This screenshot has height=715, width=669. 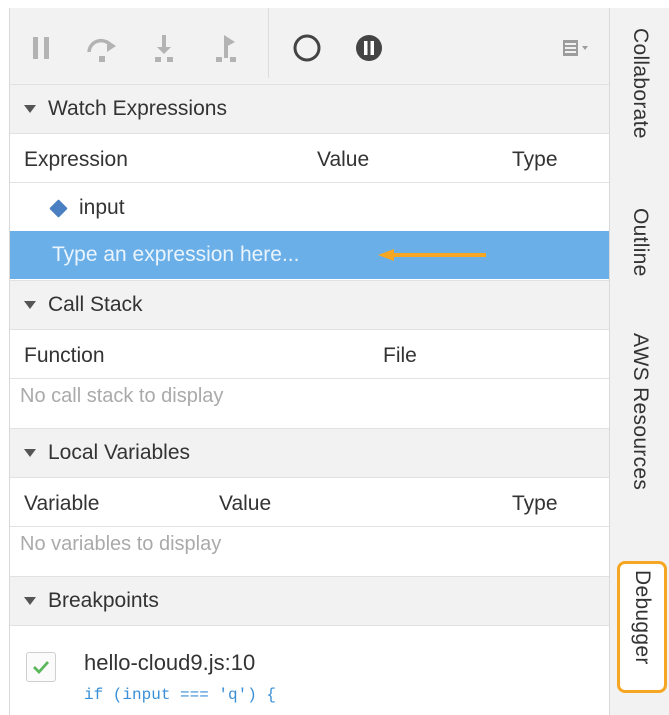 I want to click on watch-input-row, so click(x=309, y=255).